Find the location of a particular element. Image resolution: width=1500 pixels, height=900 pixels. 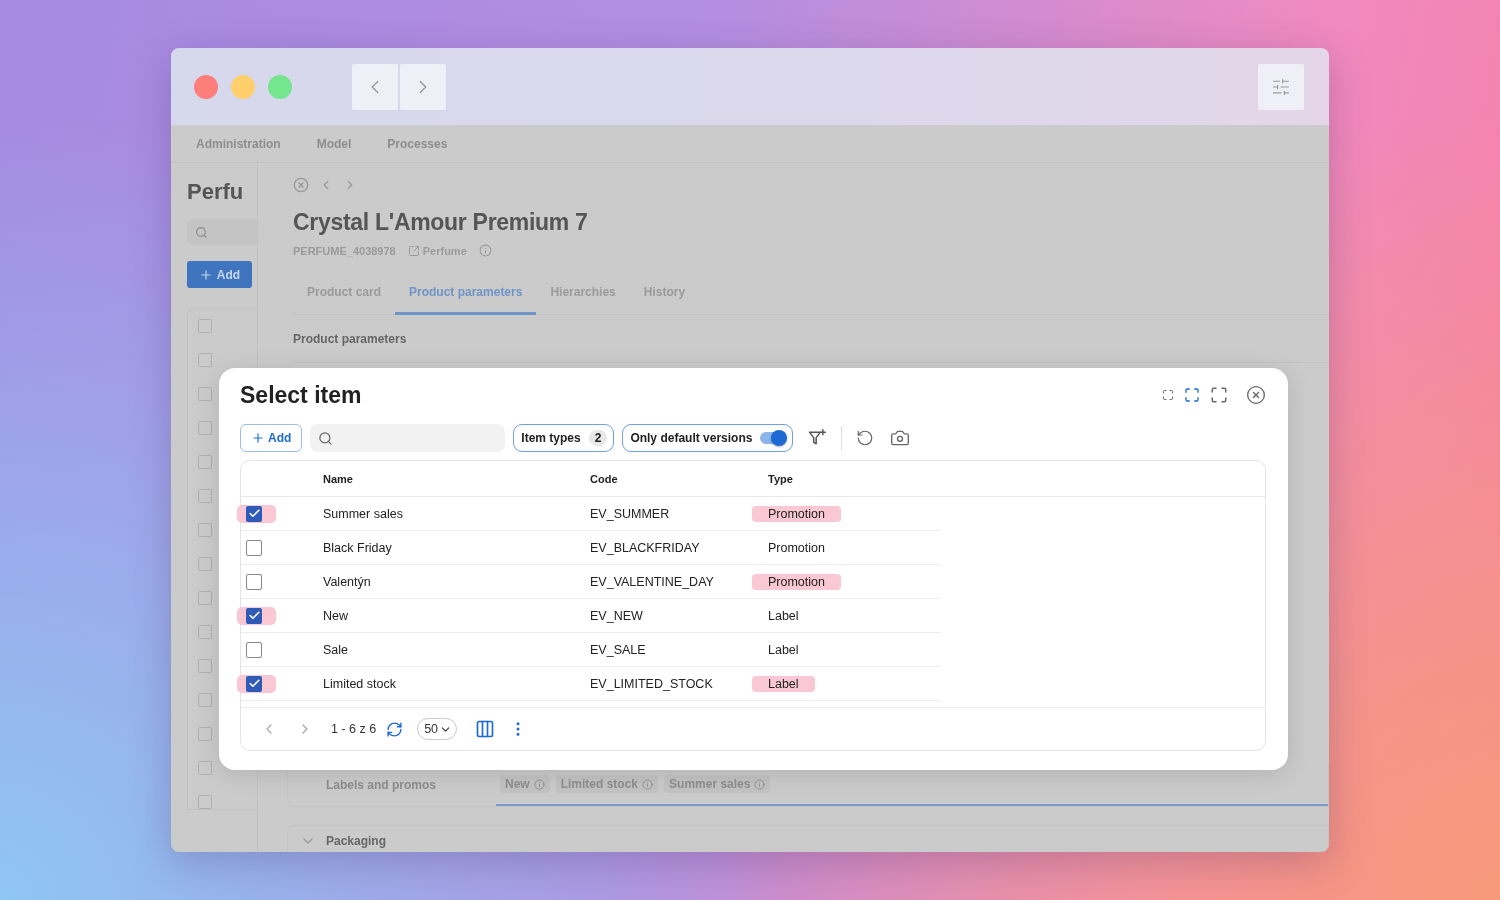

settings-button is located at coordinates (1281, 86).